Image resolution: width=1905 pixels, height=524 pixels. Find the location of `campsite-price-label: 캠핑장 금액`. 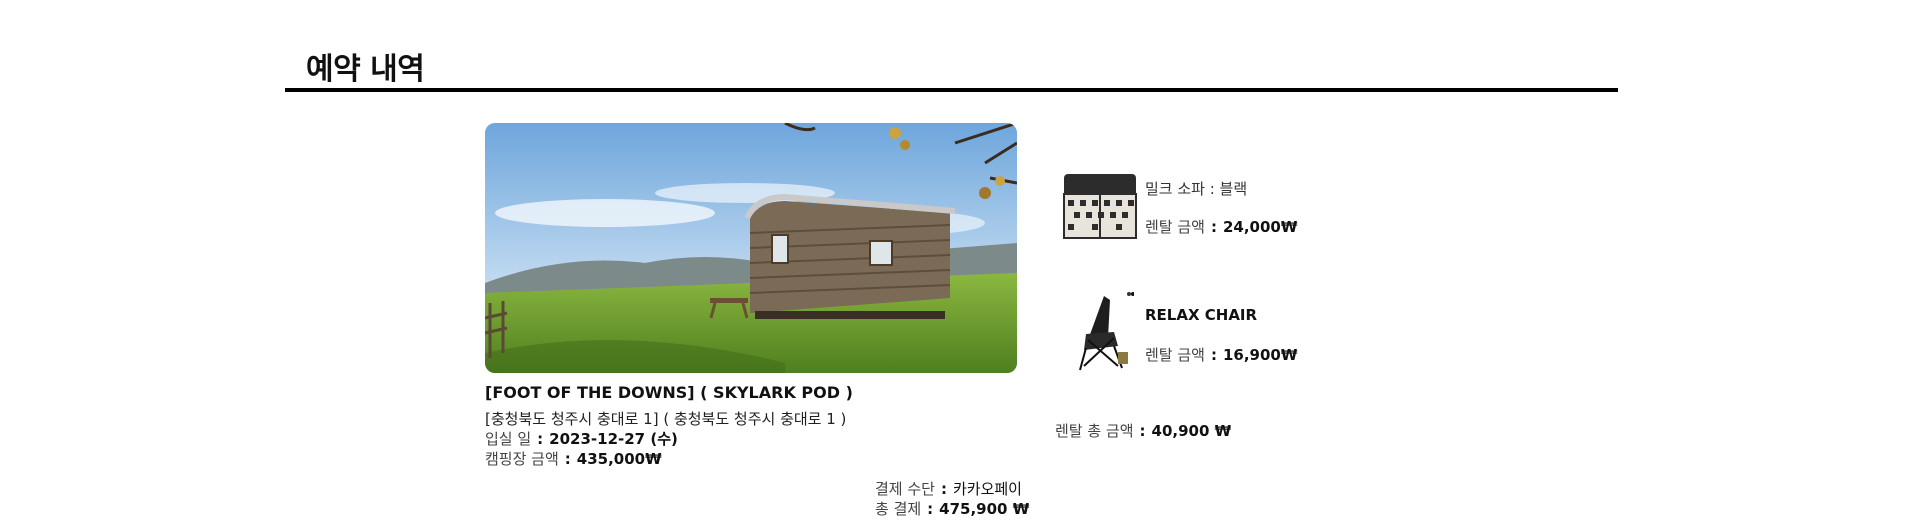

campsite-price-label: 캠핑장 금액 is located at coordinates (522, 459).